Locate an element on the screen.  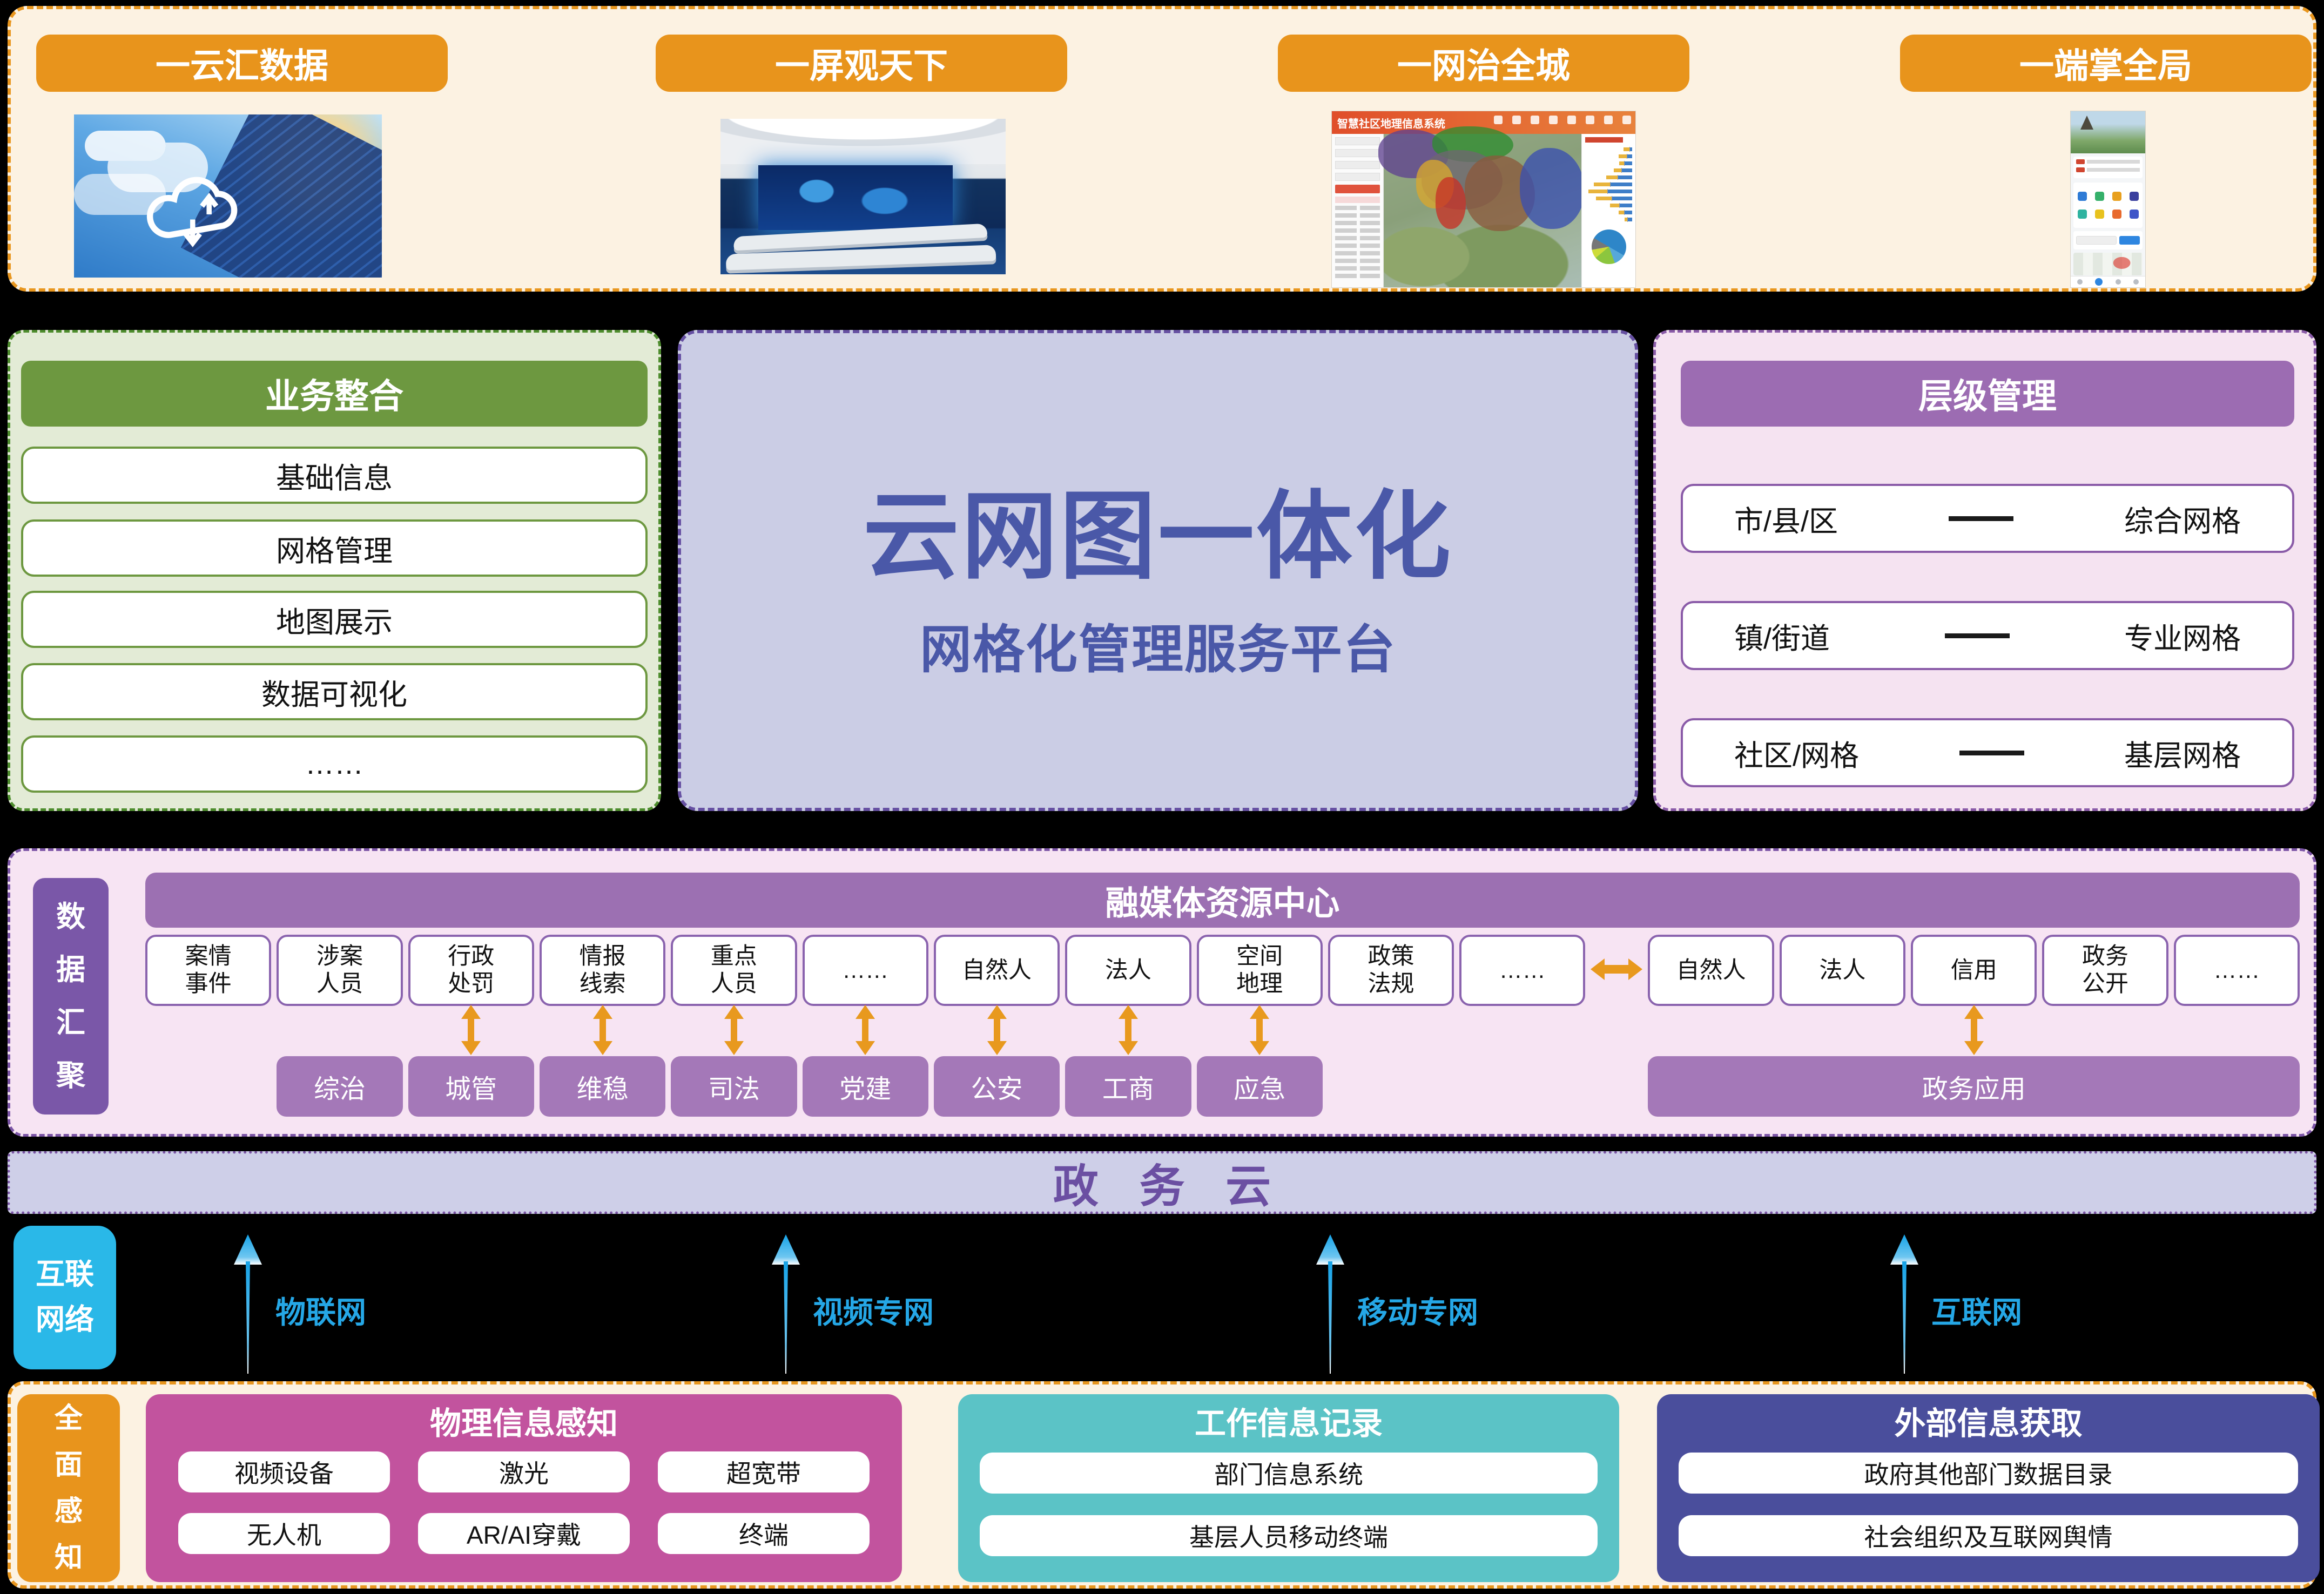
network-tab: 互联 网络 is located at coordinates (65, 1297).